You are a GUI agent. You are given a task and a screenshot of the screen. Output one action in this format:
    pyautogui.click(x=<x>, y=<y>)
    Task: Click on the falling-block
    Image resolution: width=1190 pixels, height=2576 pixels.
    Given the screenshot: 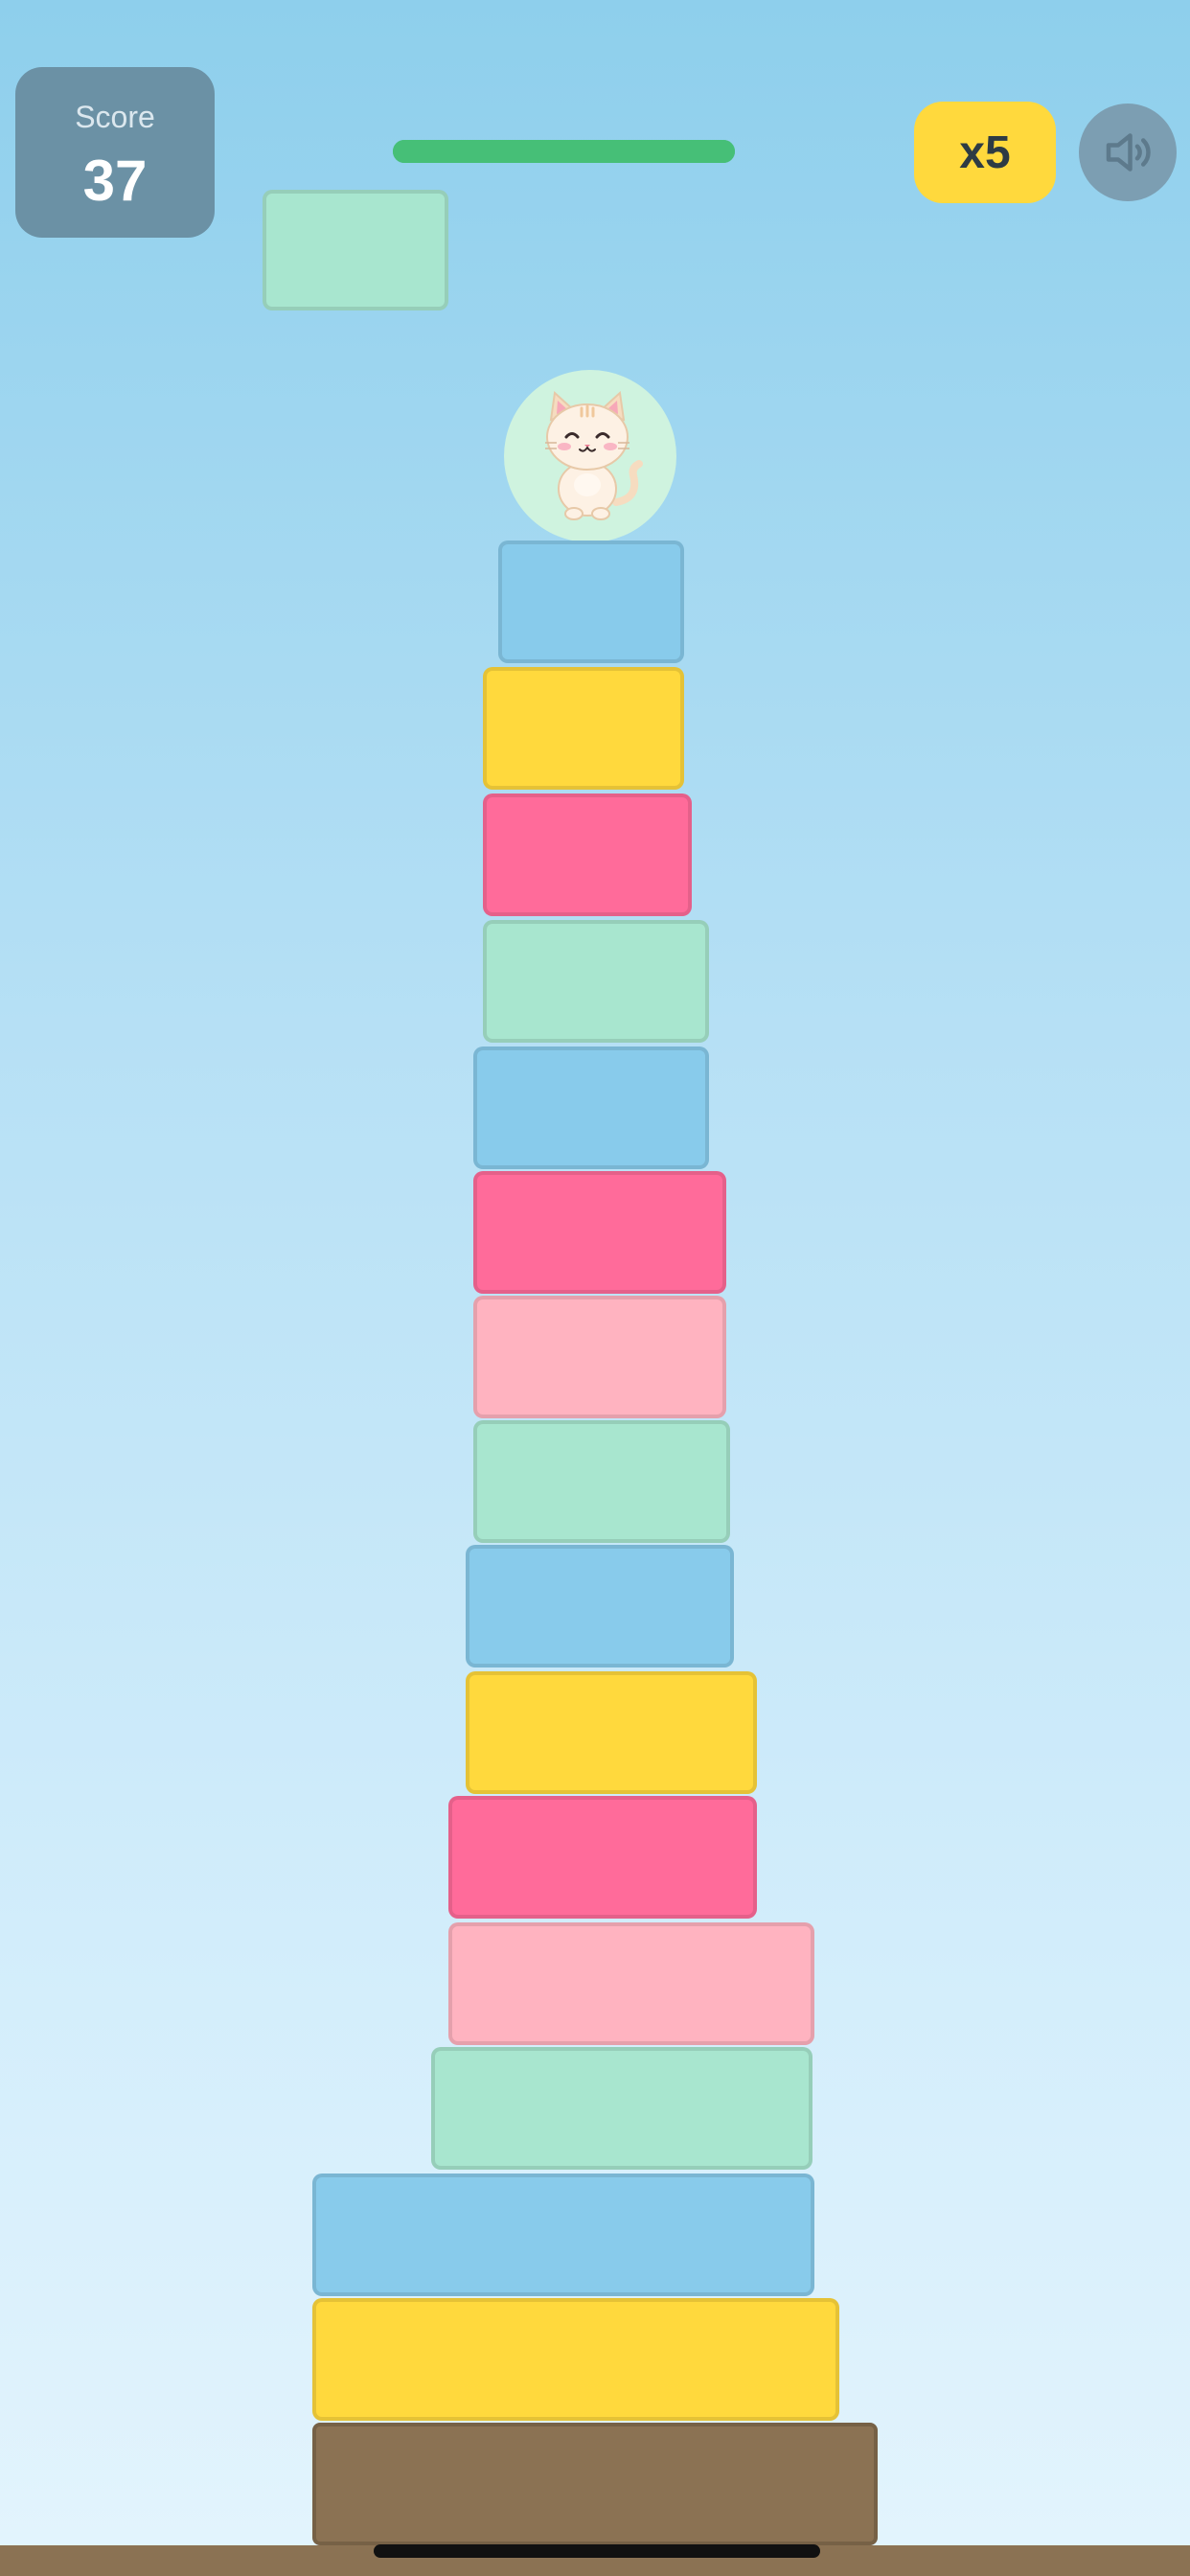 What is the action you would take?
    pyautogui.click(x=356, y=250)
    